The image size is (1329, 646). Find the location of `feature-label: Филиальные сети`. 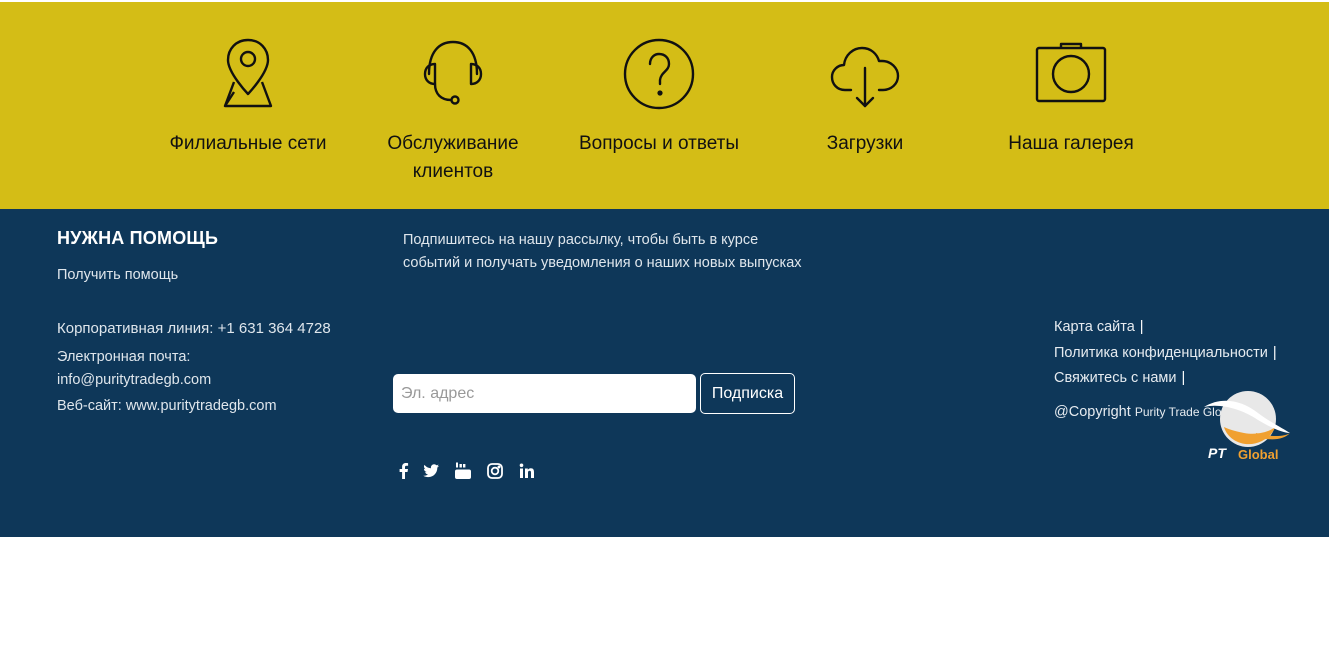

feature-label: Филиальные сети is located at coordinates (248, 143).